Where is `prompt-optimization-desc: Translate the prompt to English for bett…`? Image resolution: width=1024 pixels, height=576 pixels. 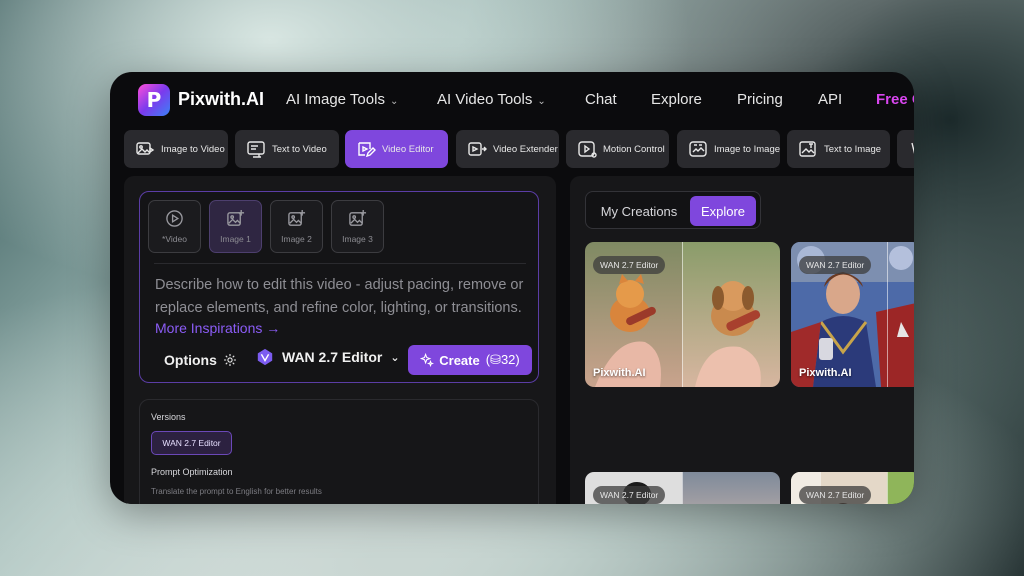 prompt-optimization-desc: Translate the prompt to English for bett… is located at coordinates (236, 491).